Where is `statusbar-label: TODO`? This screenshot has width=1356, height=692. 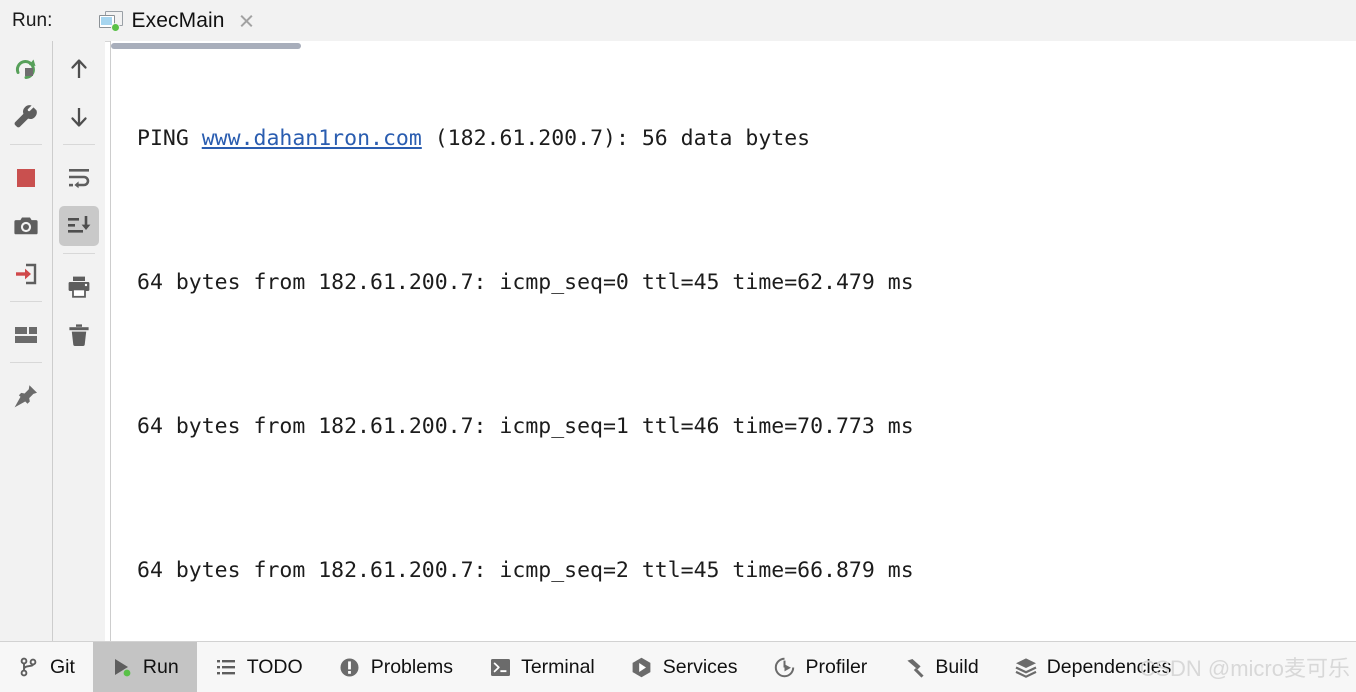 statusbar-label: TODO is located at coordinates (274, 666).